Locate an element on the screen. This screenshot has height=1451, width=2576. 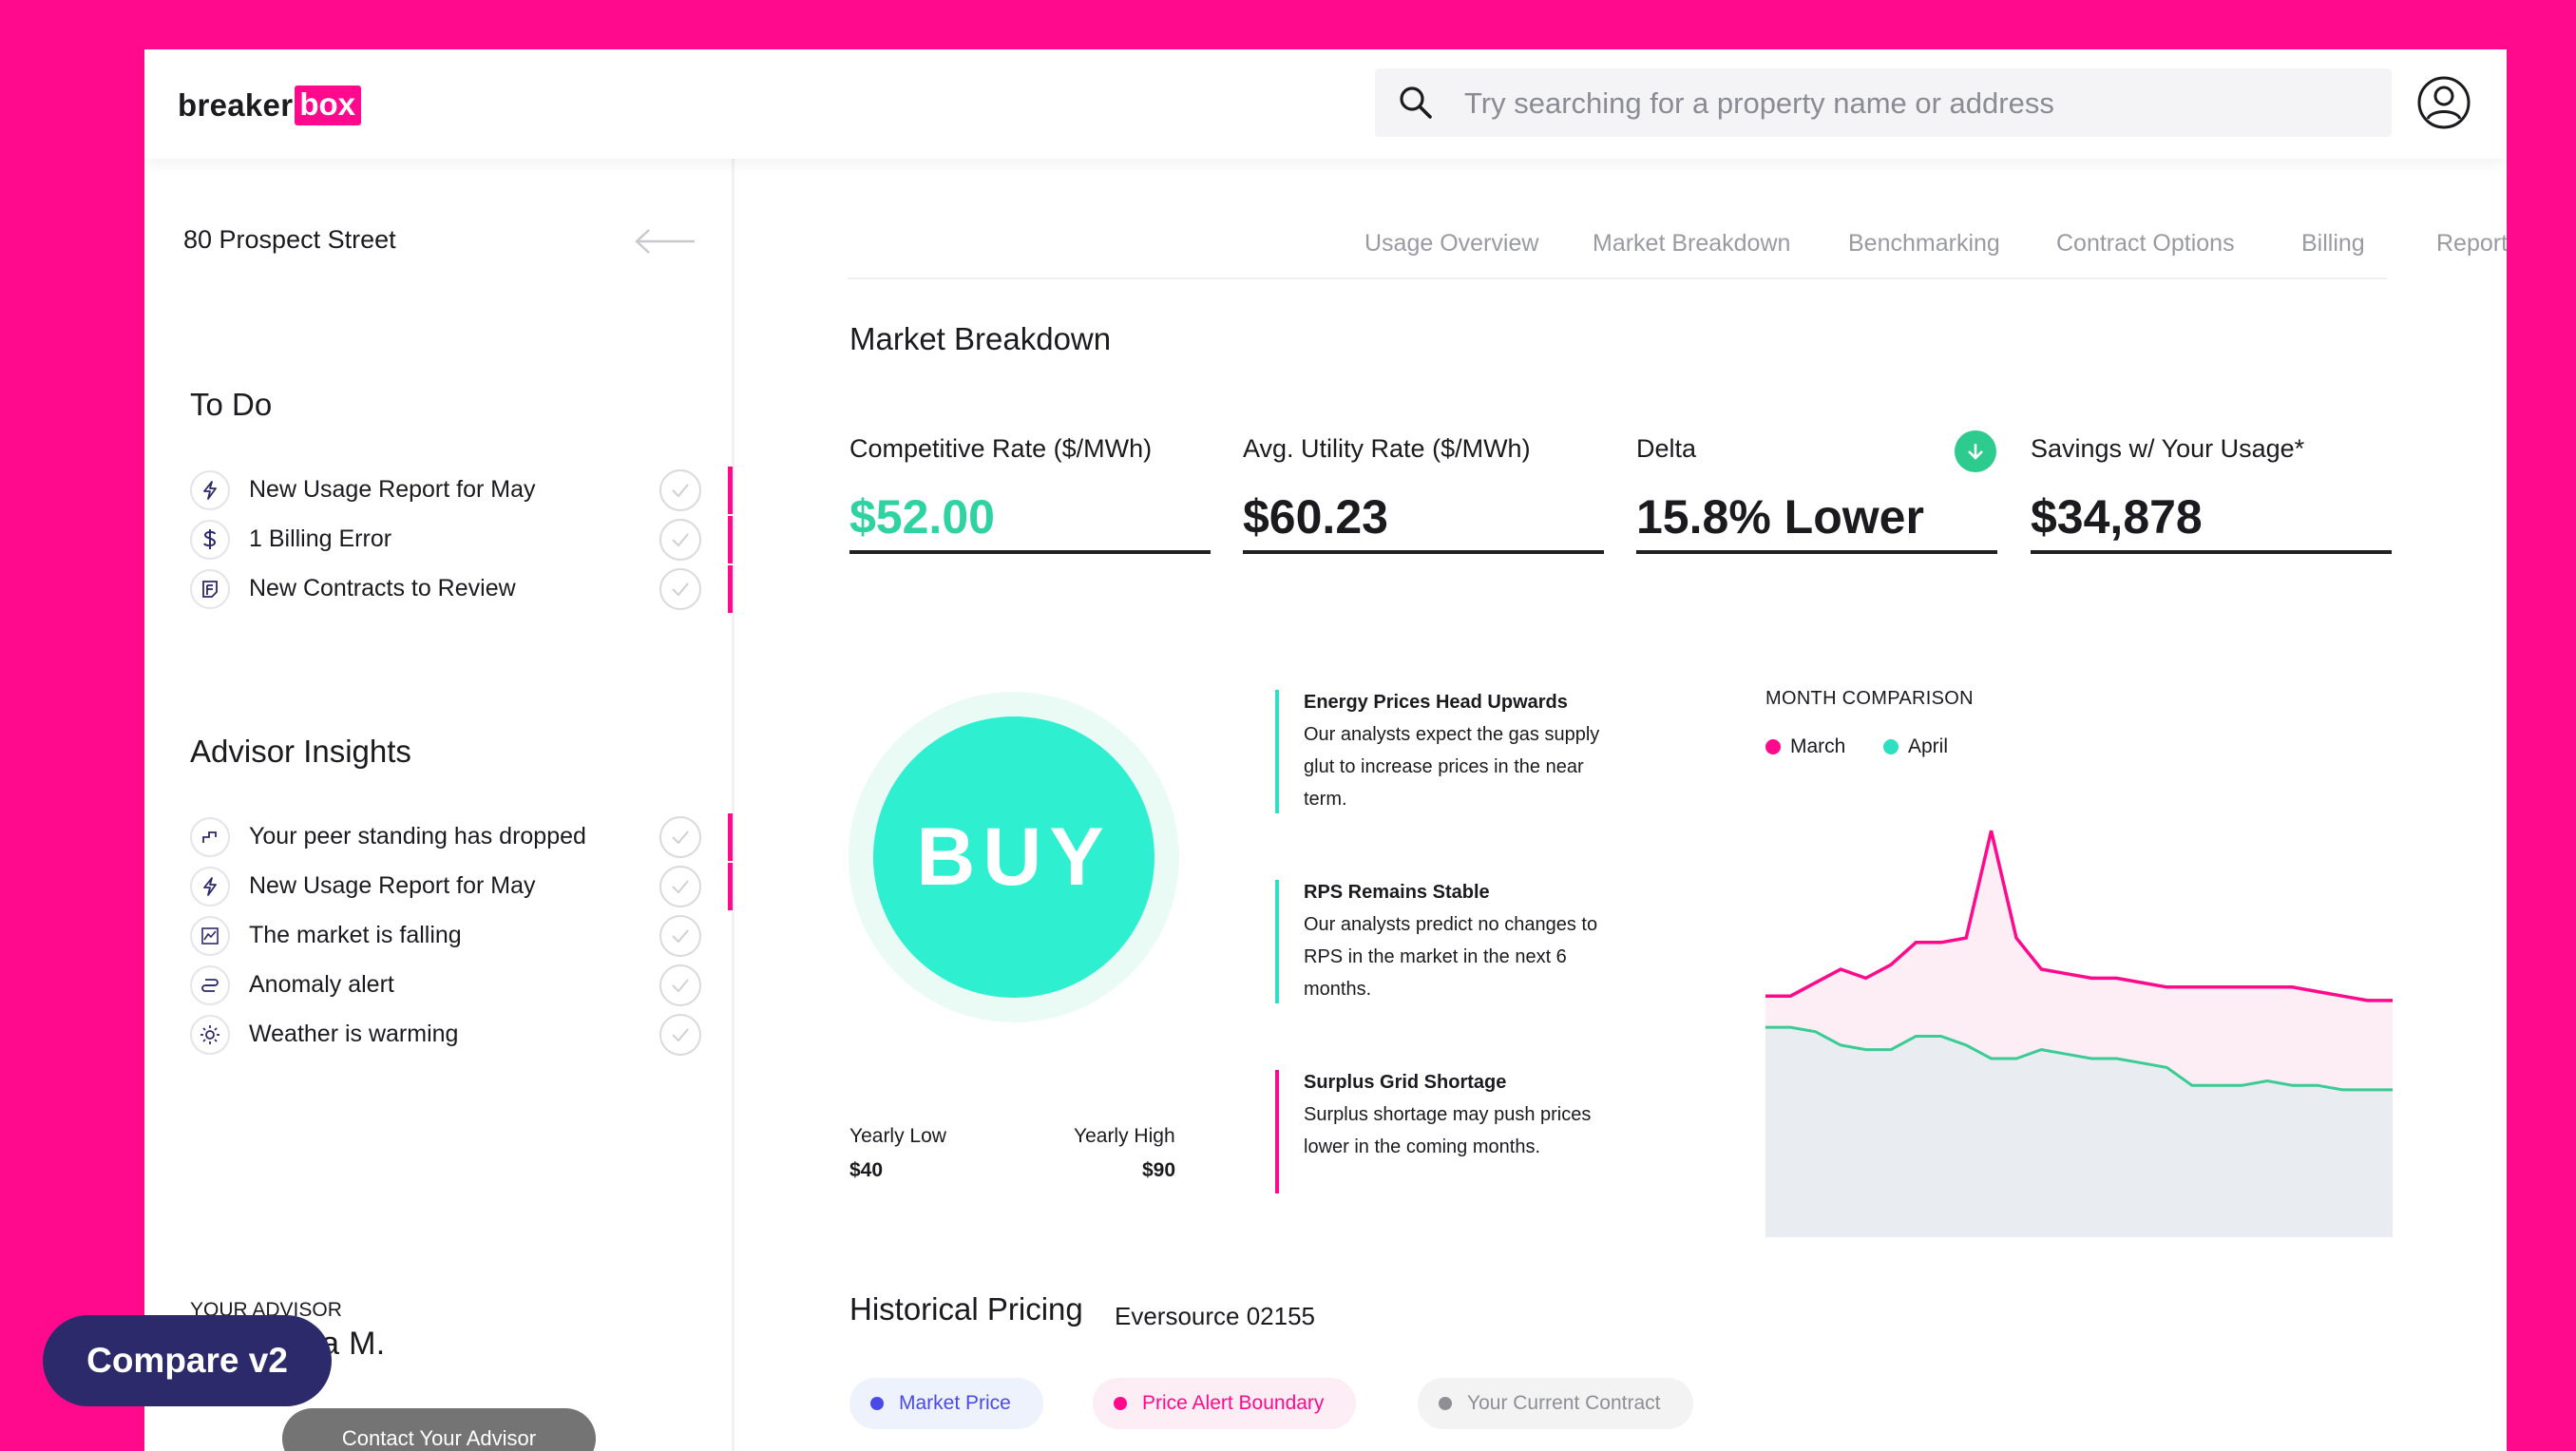
todo-item-usage-report: New Usage Report for May is located at coordinates (461, 492).